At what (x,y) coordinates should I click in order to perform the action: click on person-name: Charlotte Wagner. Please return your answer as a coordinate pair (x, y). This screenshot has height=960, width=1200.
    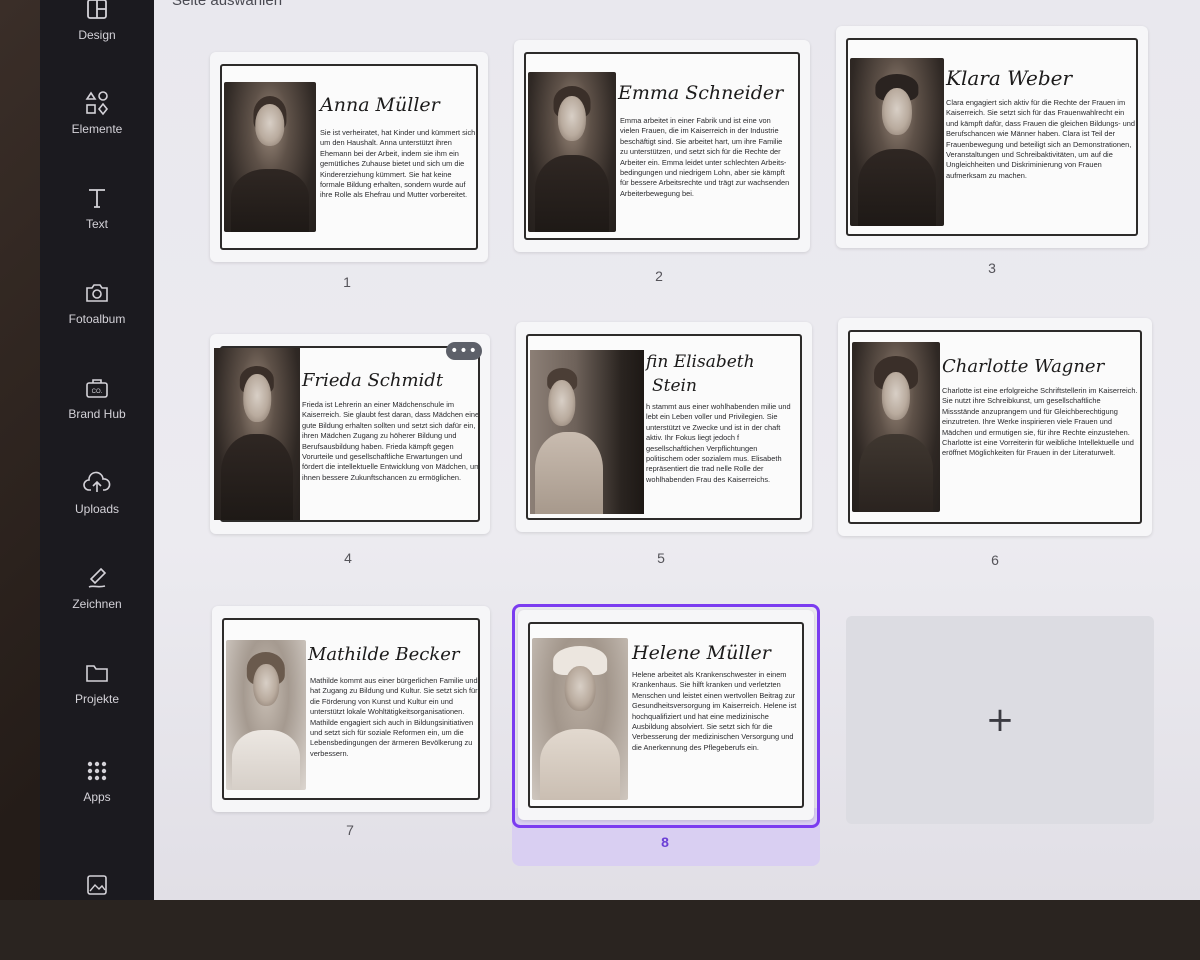
    Looking at the image, I should click on (1023, 366).